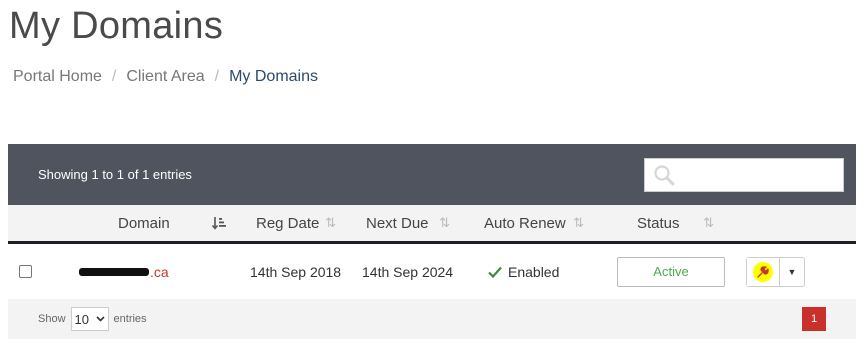 Image resolution: width=865 pixels, height=354 pixels. What do you see at coordinates (658, 223) in the screenshot?
I see `header-status-label: Status` at bounding box center [658, 223].